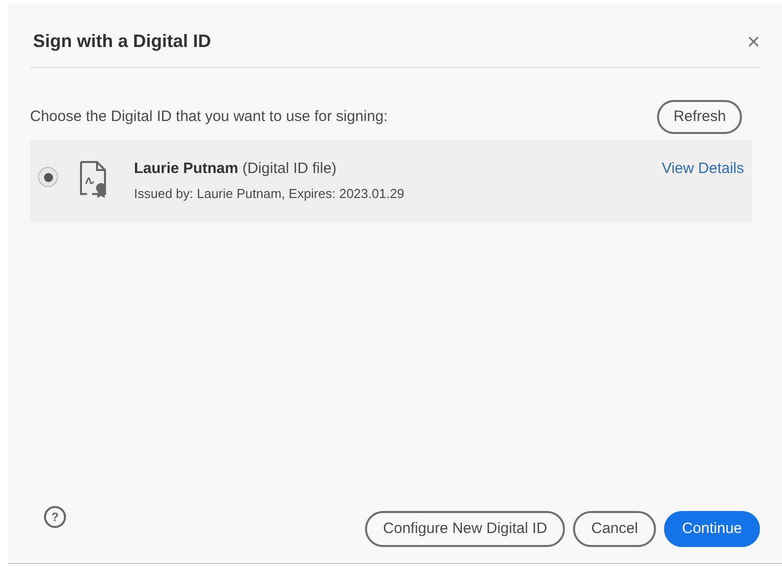  What do you see at coordinates (236, 169) in the screenshot?
I see `digital-id-name: Laurie Putnam (Digital ID file)` at bounding box center [236, 169].